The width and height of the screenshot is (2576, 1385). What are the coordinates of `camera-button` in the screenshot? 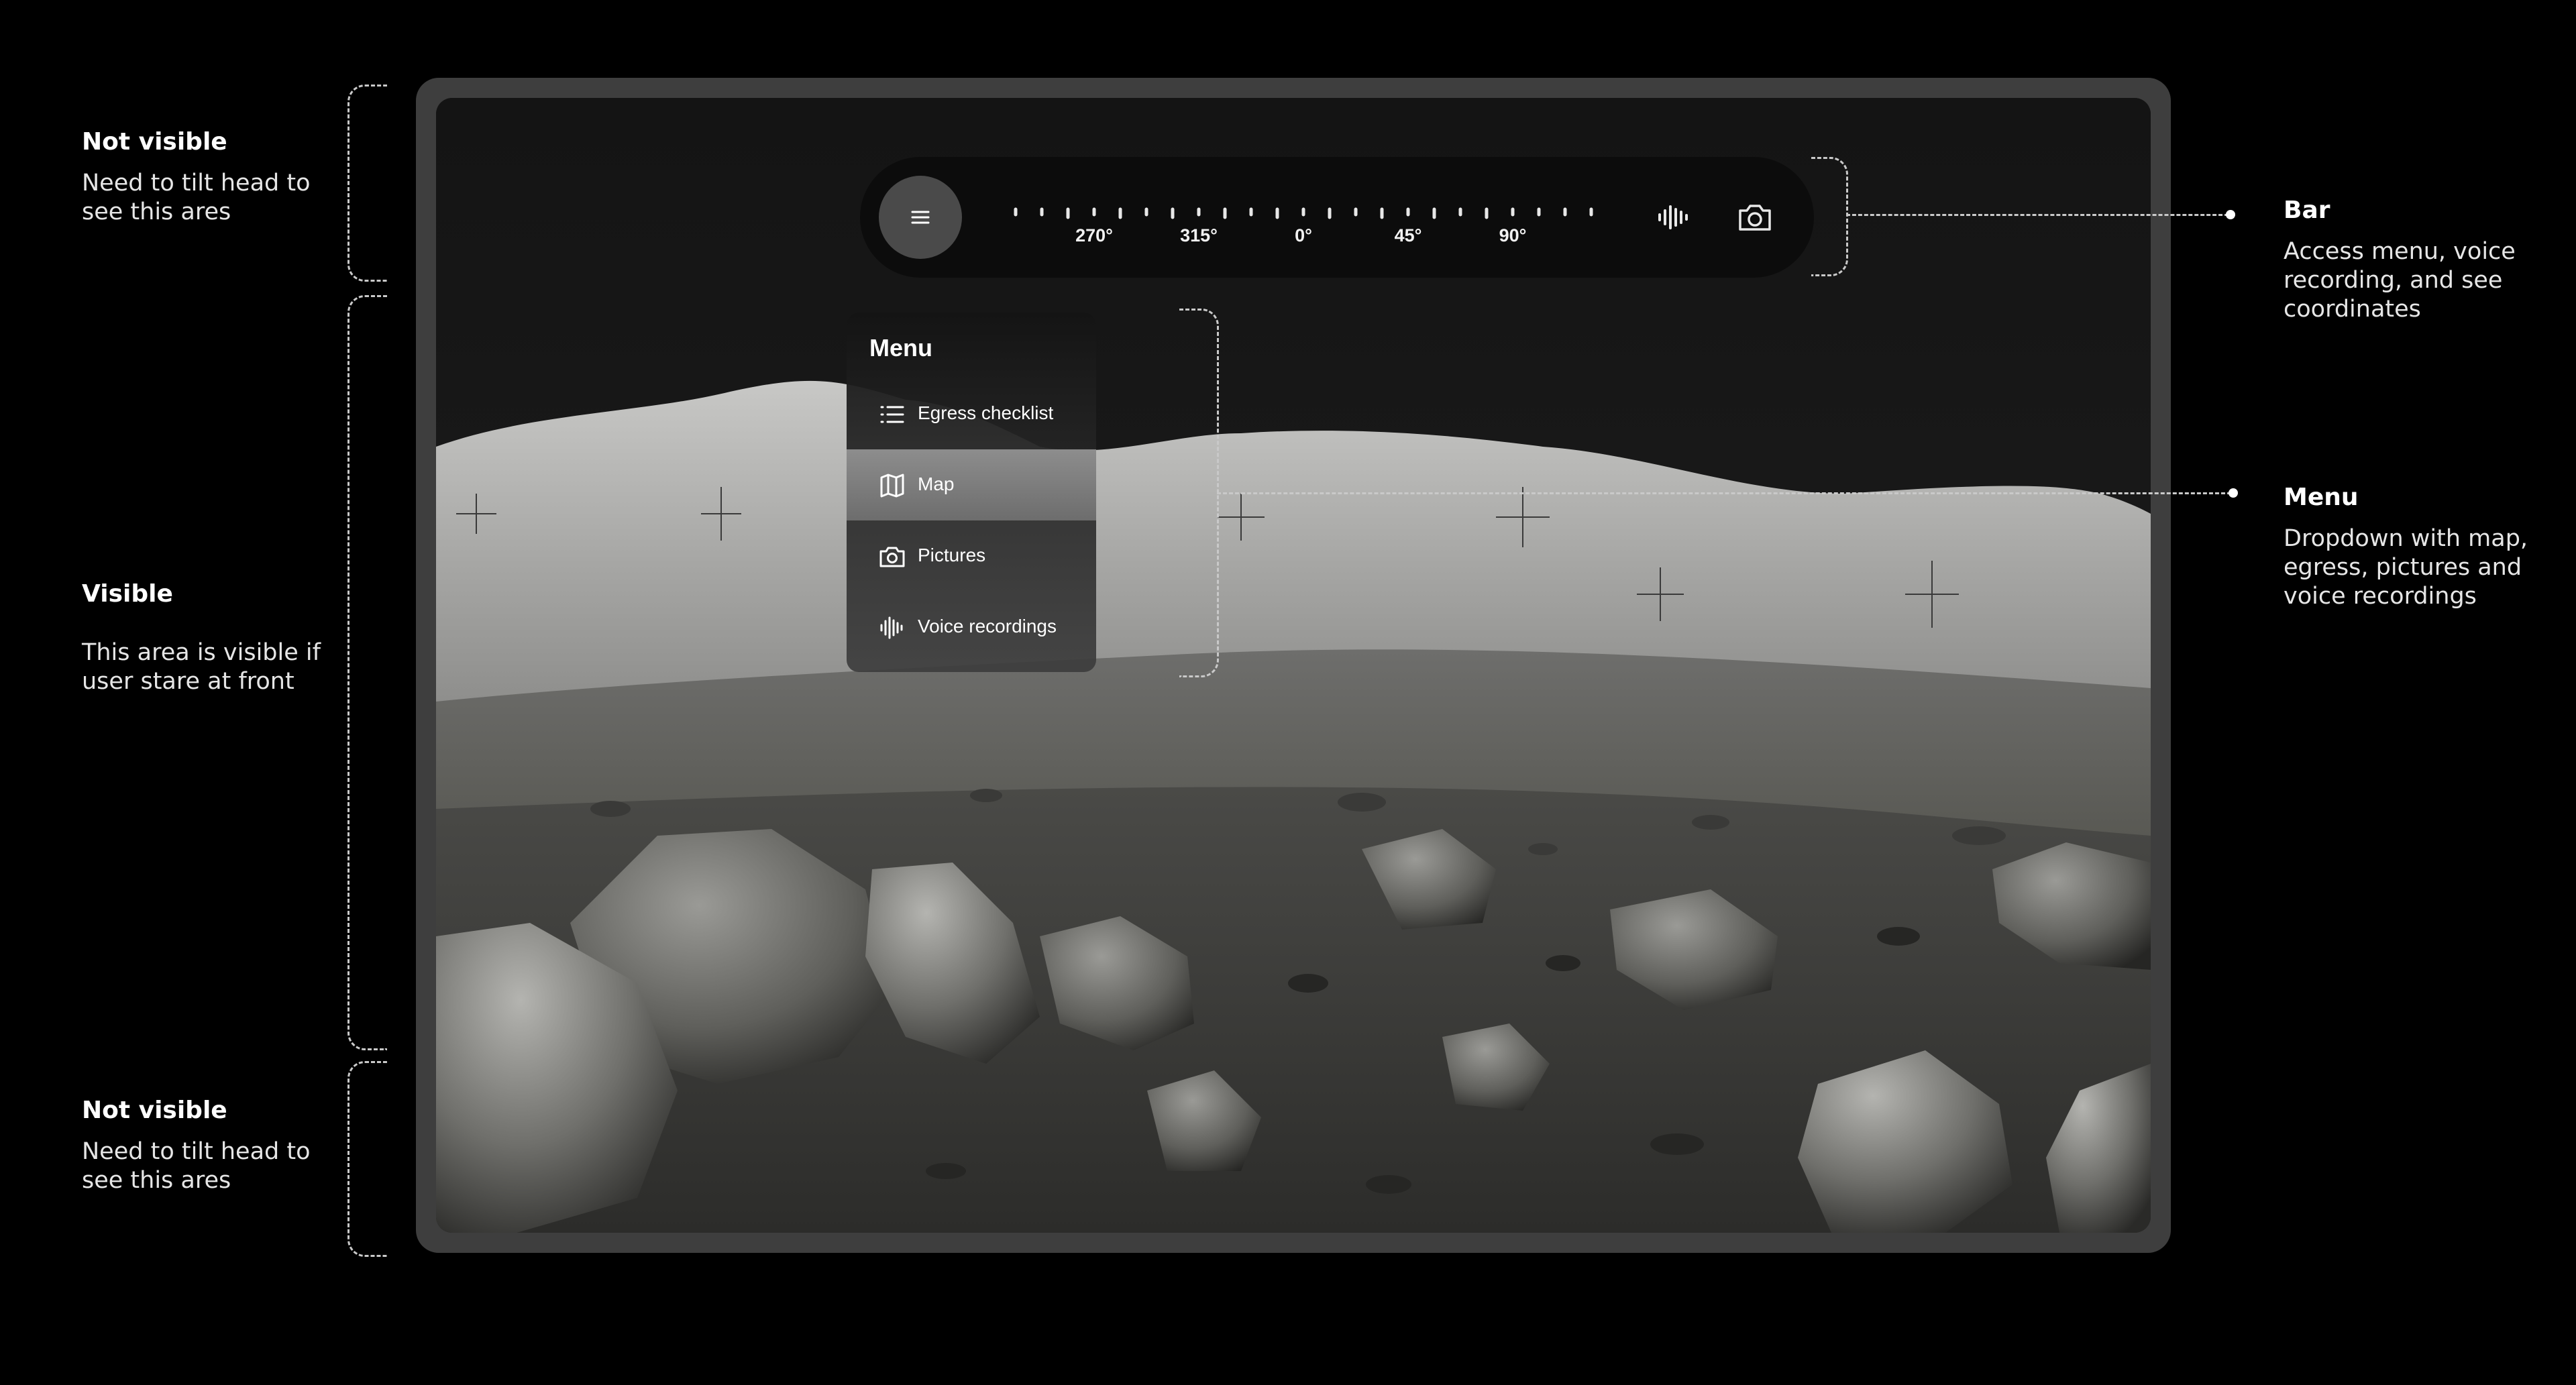 It's located at (1755, 217).